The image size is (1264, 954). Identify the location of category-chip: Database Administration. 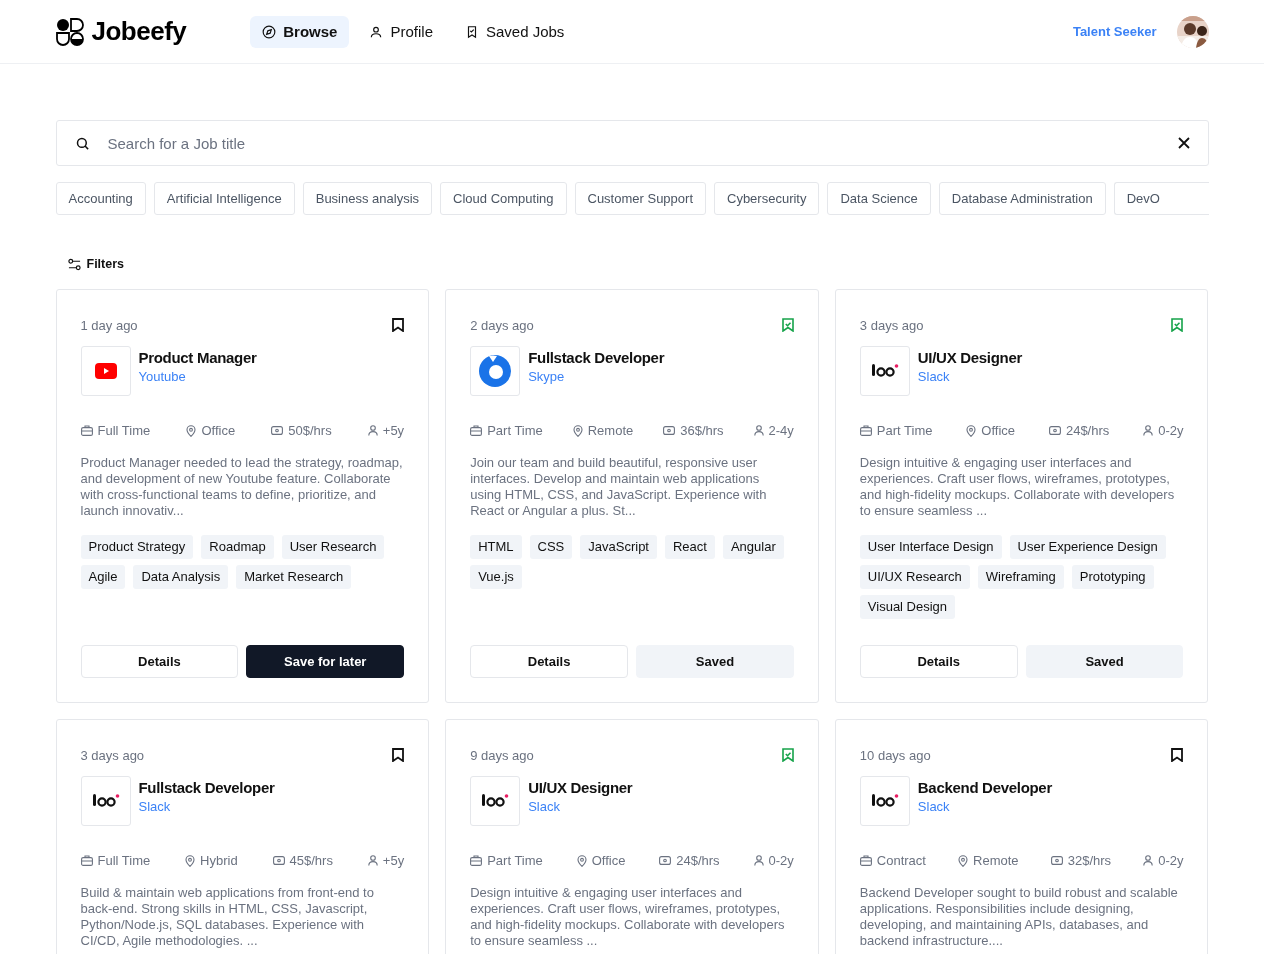
(1022, 198).